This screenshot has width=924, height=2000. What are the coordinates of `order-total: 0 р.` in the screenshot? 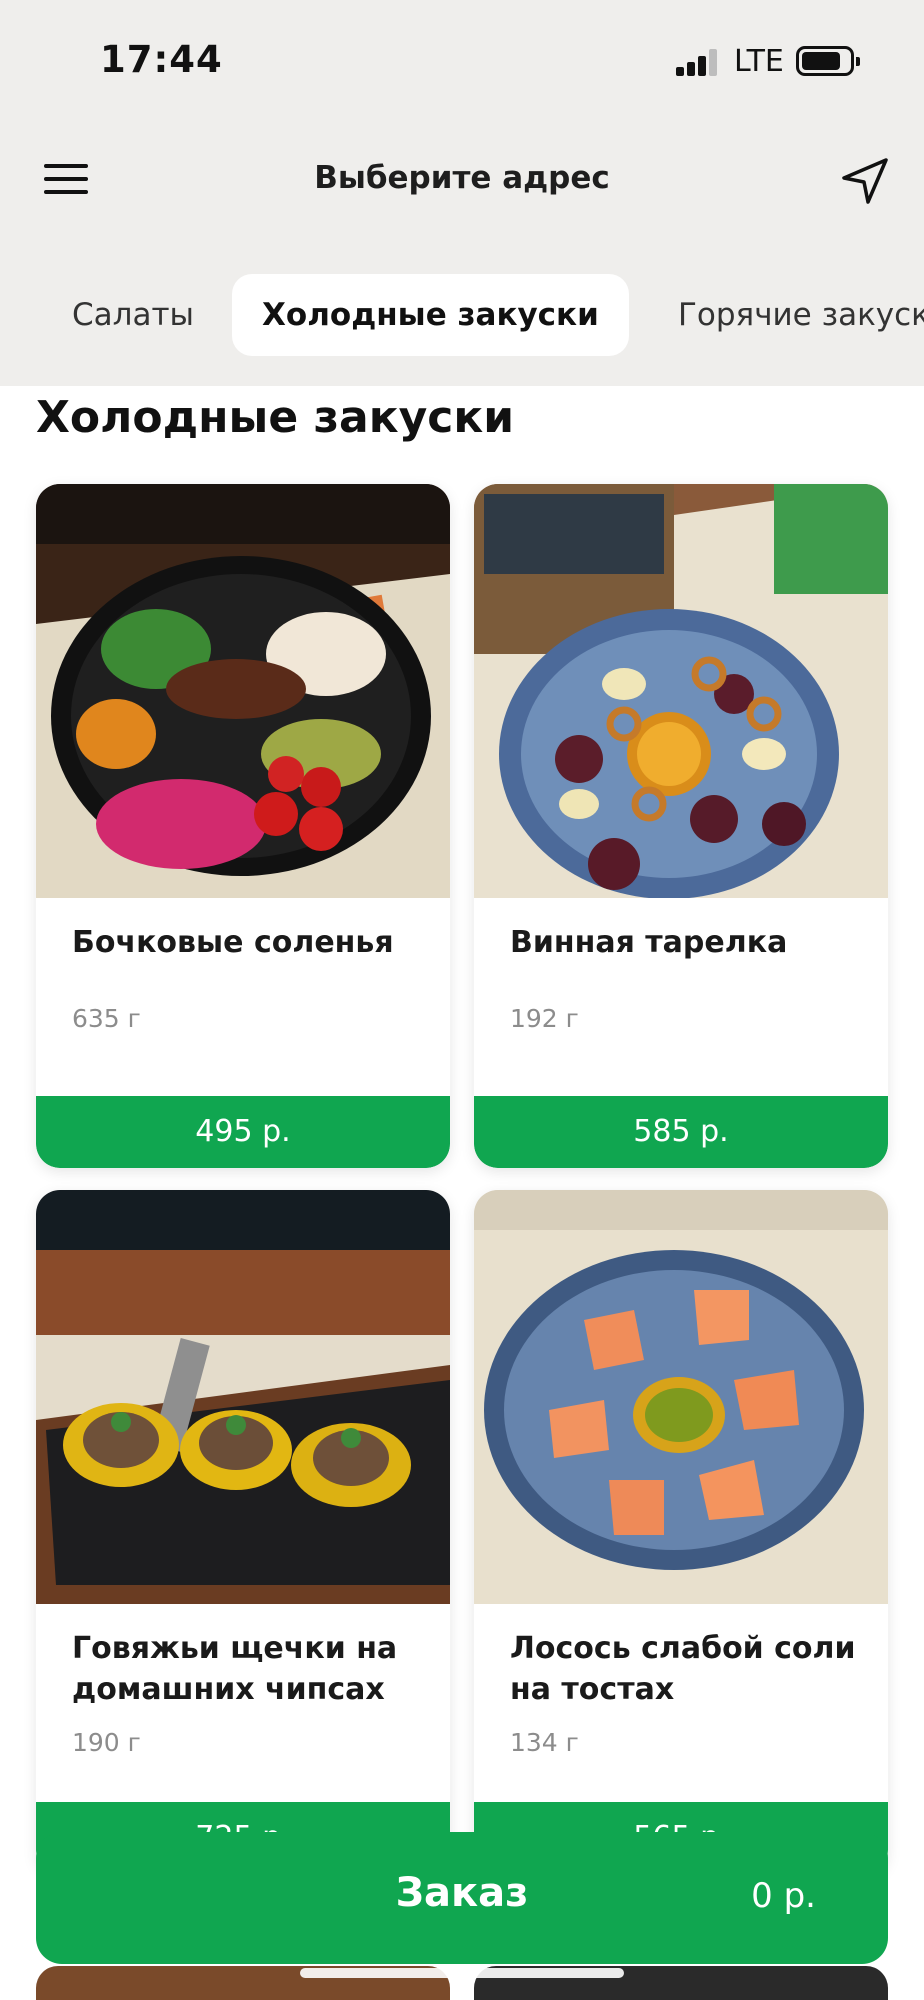 It's located at (783, 1896).